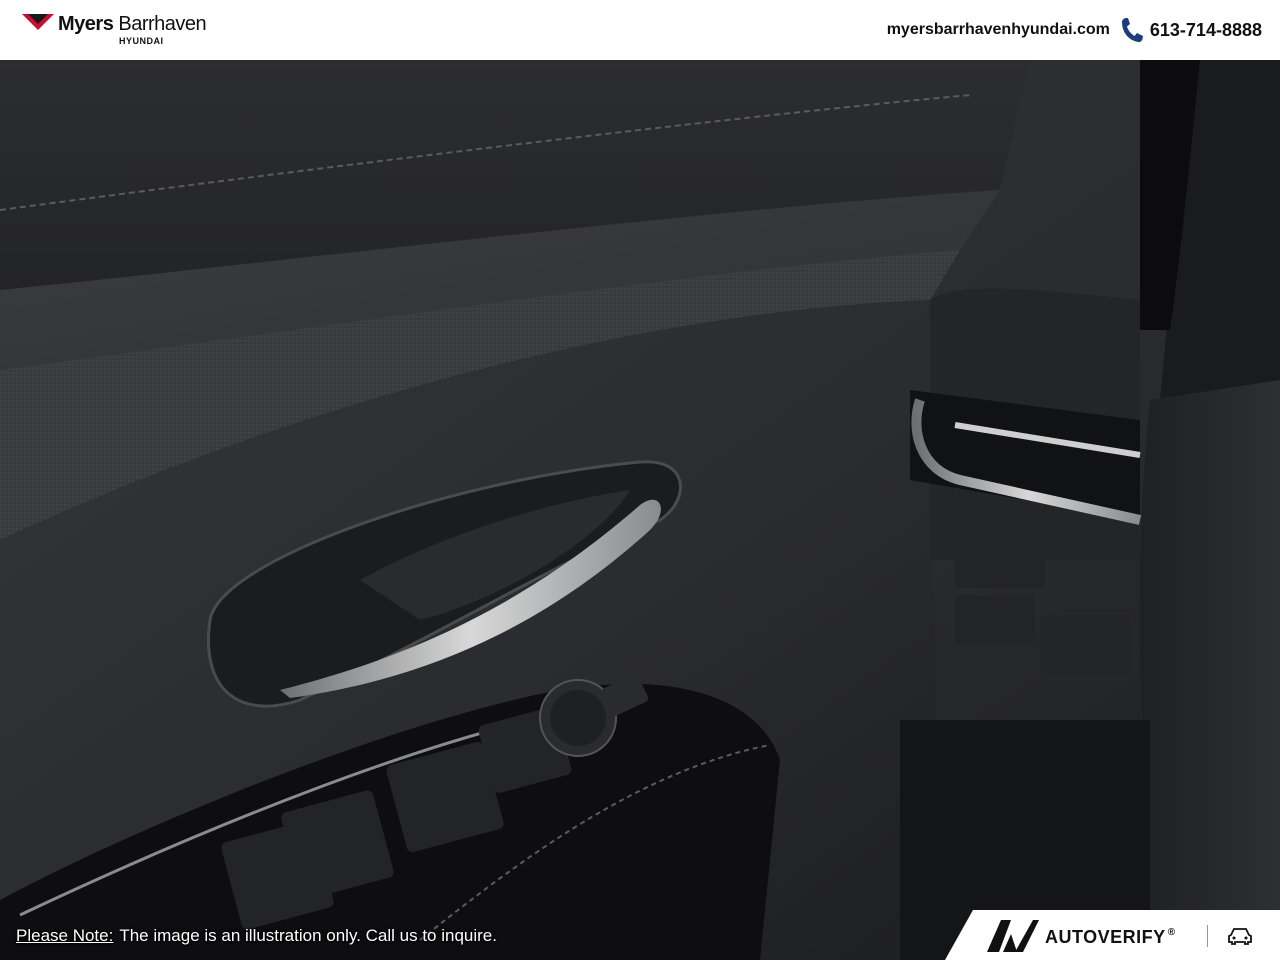  Describe the element at coordinates (38, 22) in the screenshot. I see `hyundai-logo-icon` at that location.